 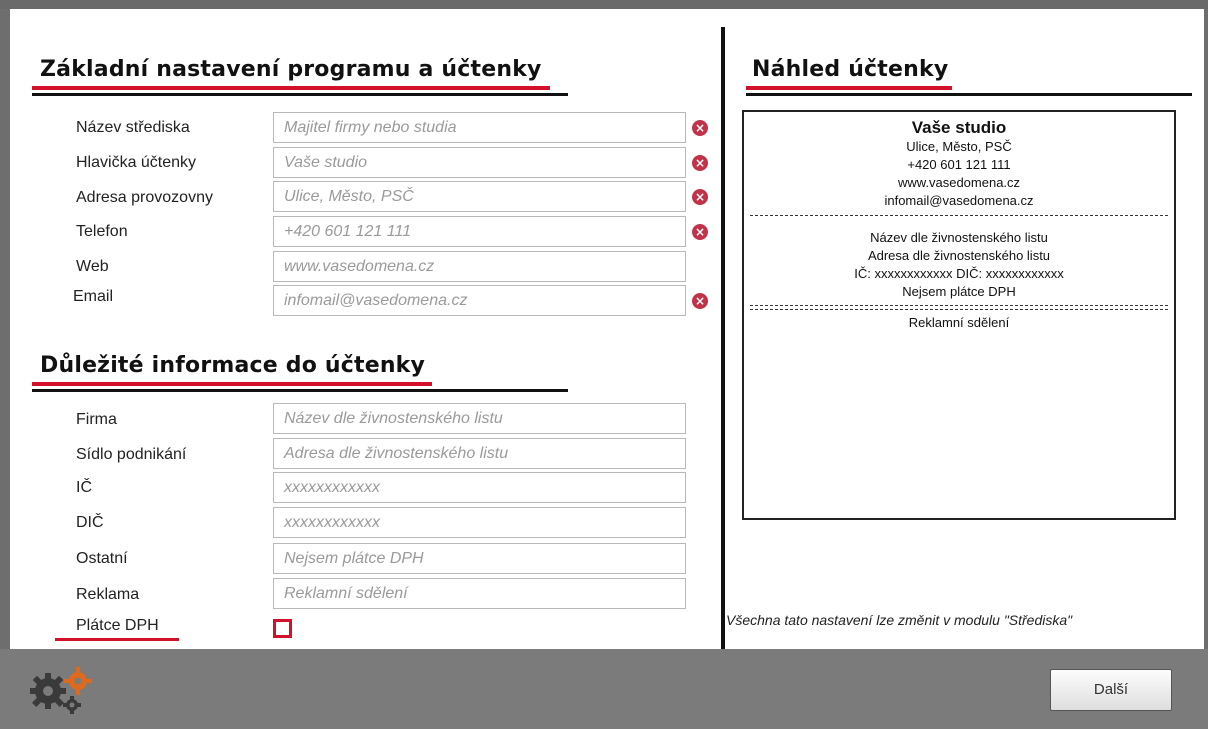 What do you see at coordinates (5, 329) in the screenshot?
I see `left-frame` at bounding box center [5, 329].